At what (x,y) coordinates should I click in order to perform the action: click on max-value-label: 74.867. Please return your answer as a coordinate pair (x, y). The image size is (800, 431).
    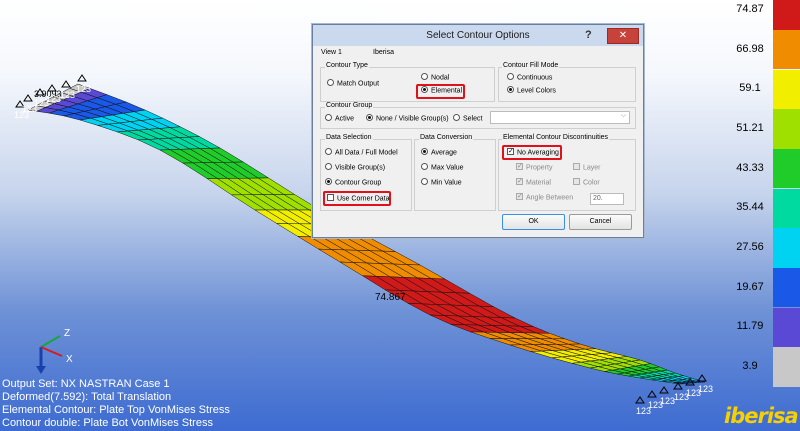
    Looking at the image, I should click on (390, 297).